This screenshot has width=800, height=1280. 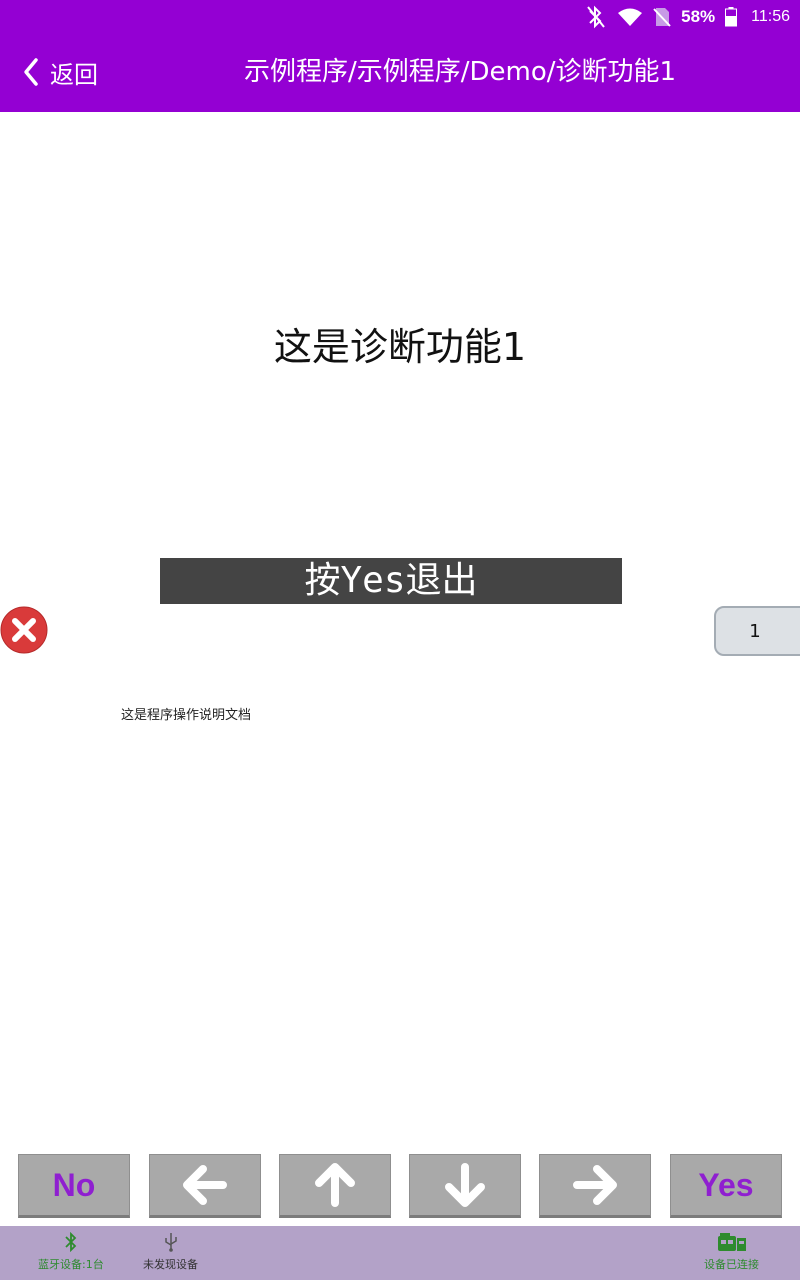 What do you see at coordinates (698, 16) in the screenshot?
I see `battery-percent: 58%` at bounding box center [698, 16].